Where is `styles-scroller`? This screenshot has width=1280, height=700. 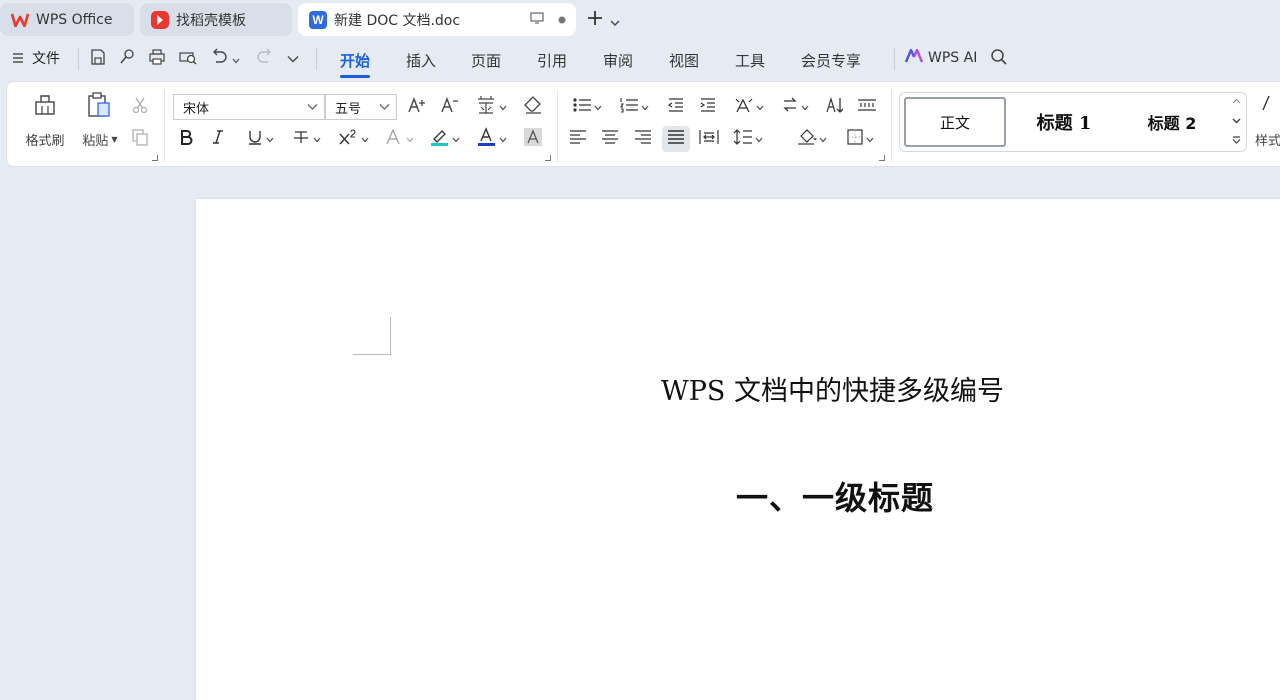
styles-scroller is located at coordinates (1236, 122).